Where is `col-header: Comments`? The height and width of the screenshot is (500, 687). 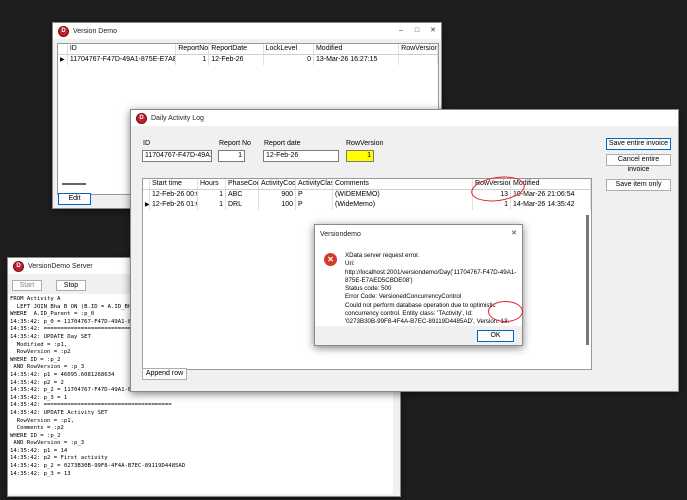 col-header: Comments is located at coordinates (403, 184).